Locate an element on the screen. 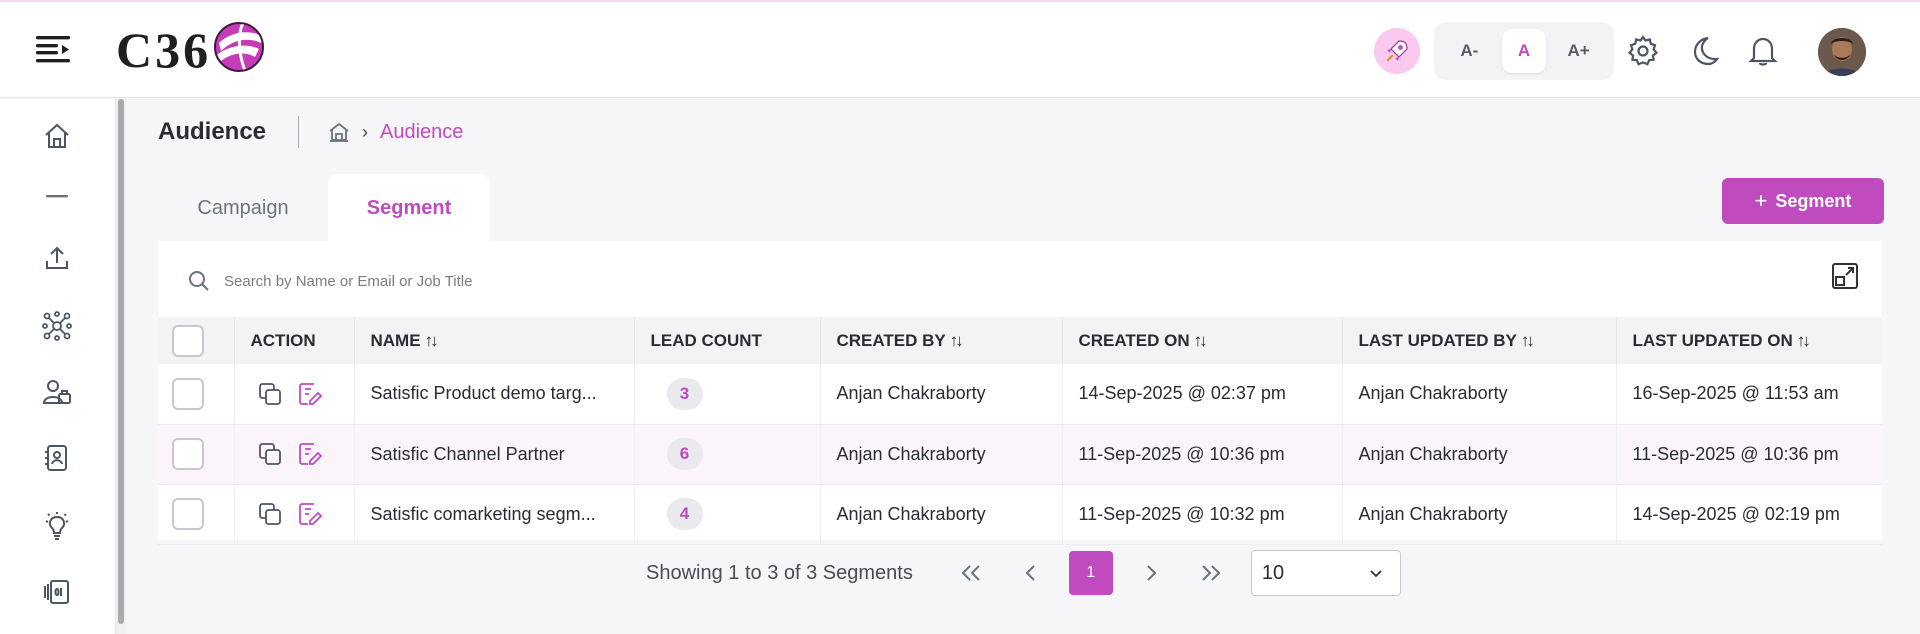  user-avatar is located at coordinates (1842, 52).